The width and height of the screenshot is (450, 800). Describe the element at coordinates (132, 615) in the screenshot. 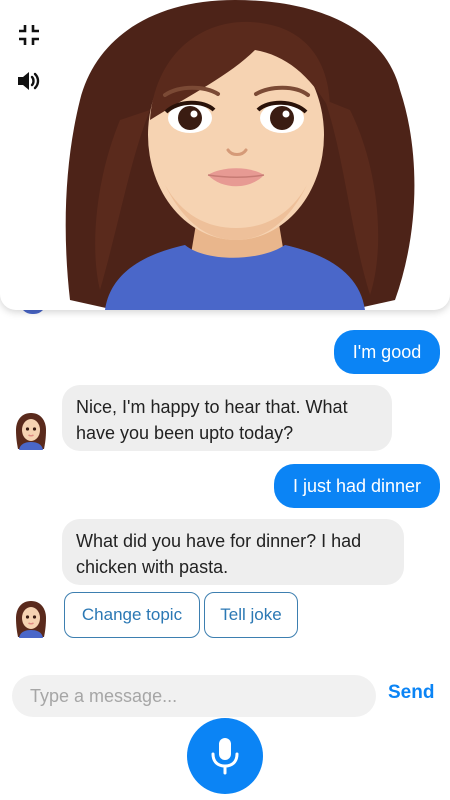

I see `quick-reply-change-topic: Change topic` at that location.